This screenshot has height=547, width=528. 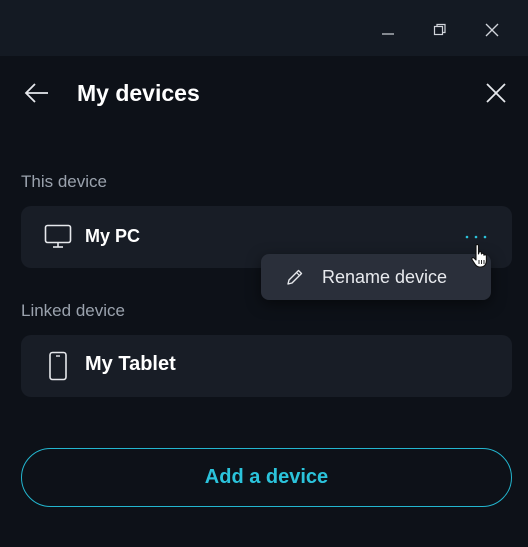 I want to click on menu-item-rename-device: Rename device, so click(x=376, y=277).